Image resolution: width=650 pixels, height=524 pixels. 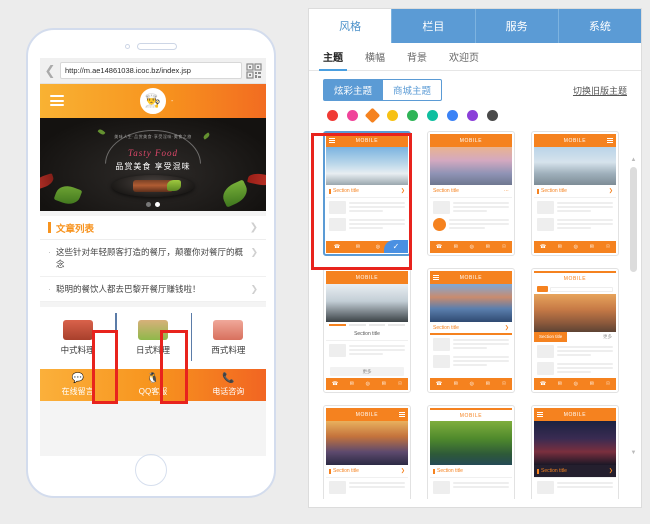 What do you see at coordinates (228, 338) in the screenshot?
I see `category-item-western: 西式料理` at bounding box center [228, 338].